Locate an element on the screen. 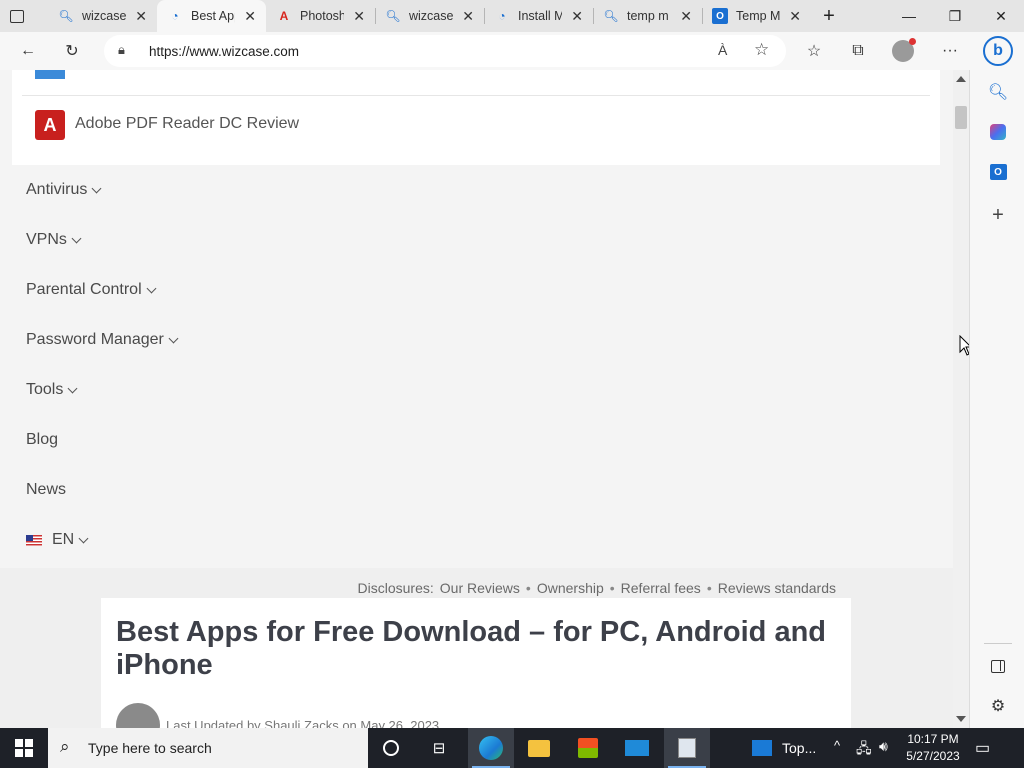 The image size is (1024, 768). sidebar-panel-icon is located at coordinates (998, 666).